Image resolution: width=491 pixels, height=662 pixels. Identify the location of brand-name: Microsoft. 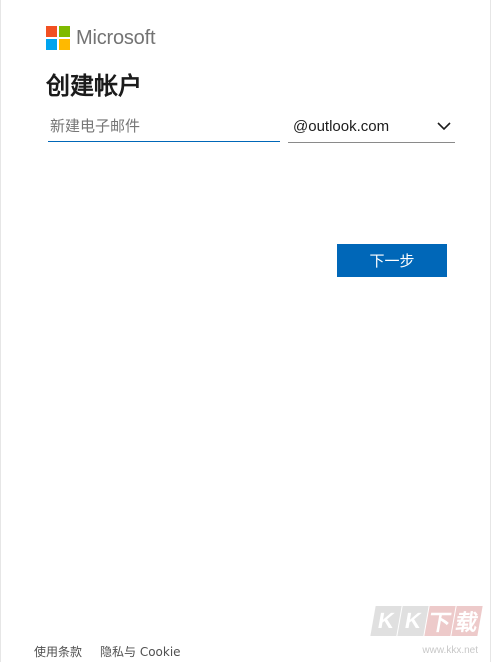
(116, 37).